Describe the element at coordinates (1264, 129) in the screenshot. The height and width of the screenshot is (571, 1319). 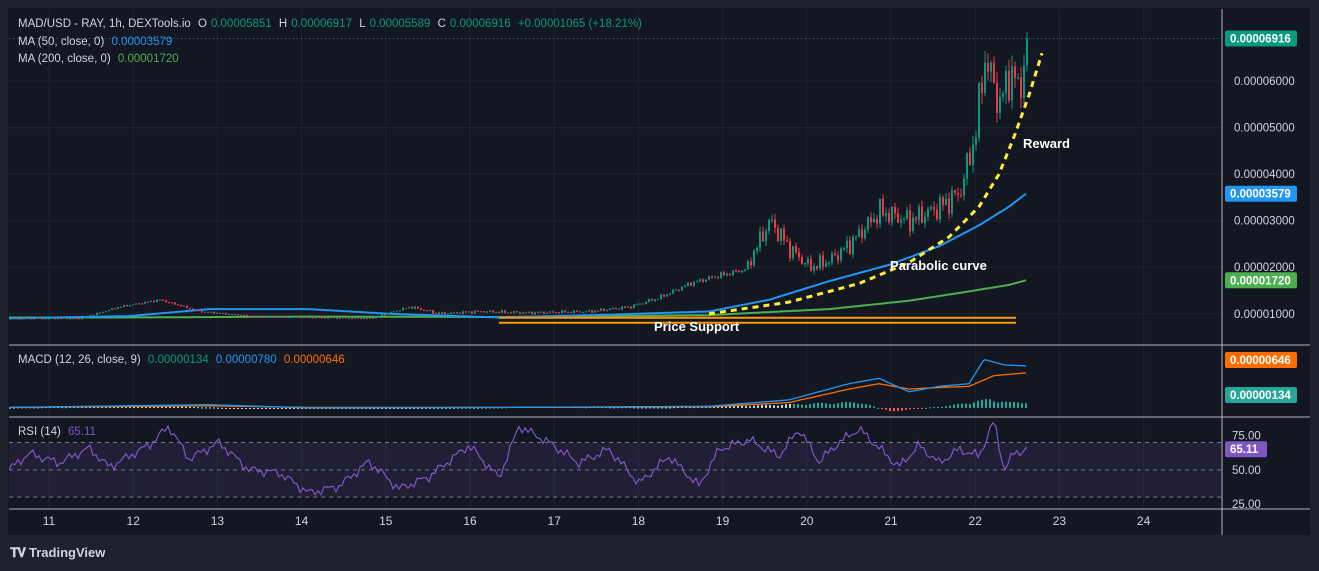
I see `price-tick-label: 0.00005000` at that location.